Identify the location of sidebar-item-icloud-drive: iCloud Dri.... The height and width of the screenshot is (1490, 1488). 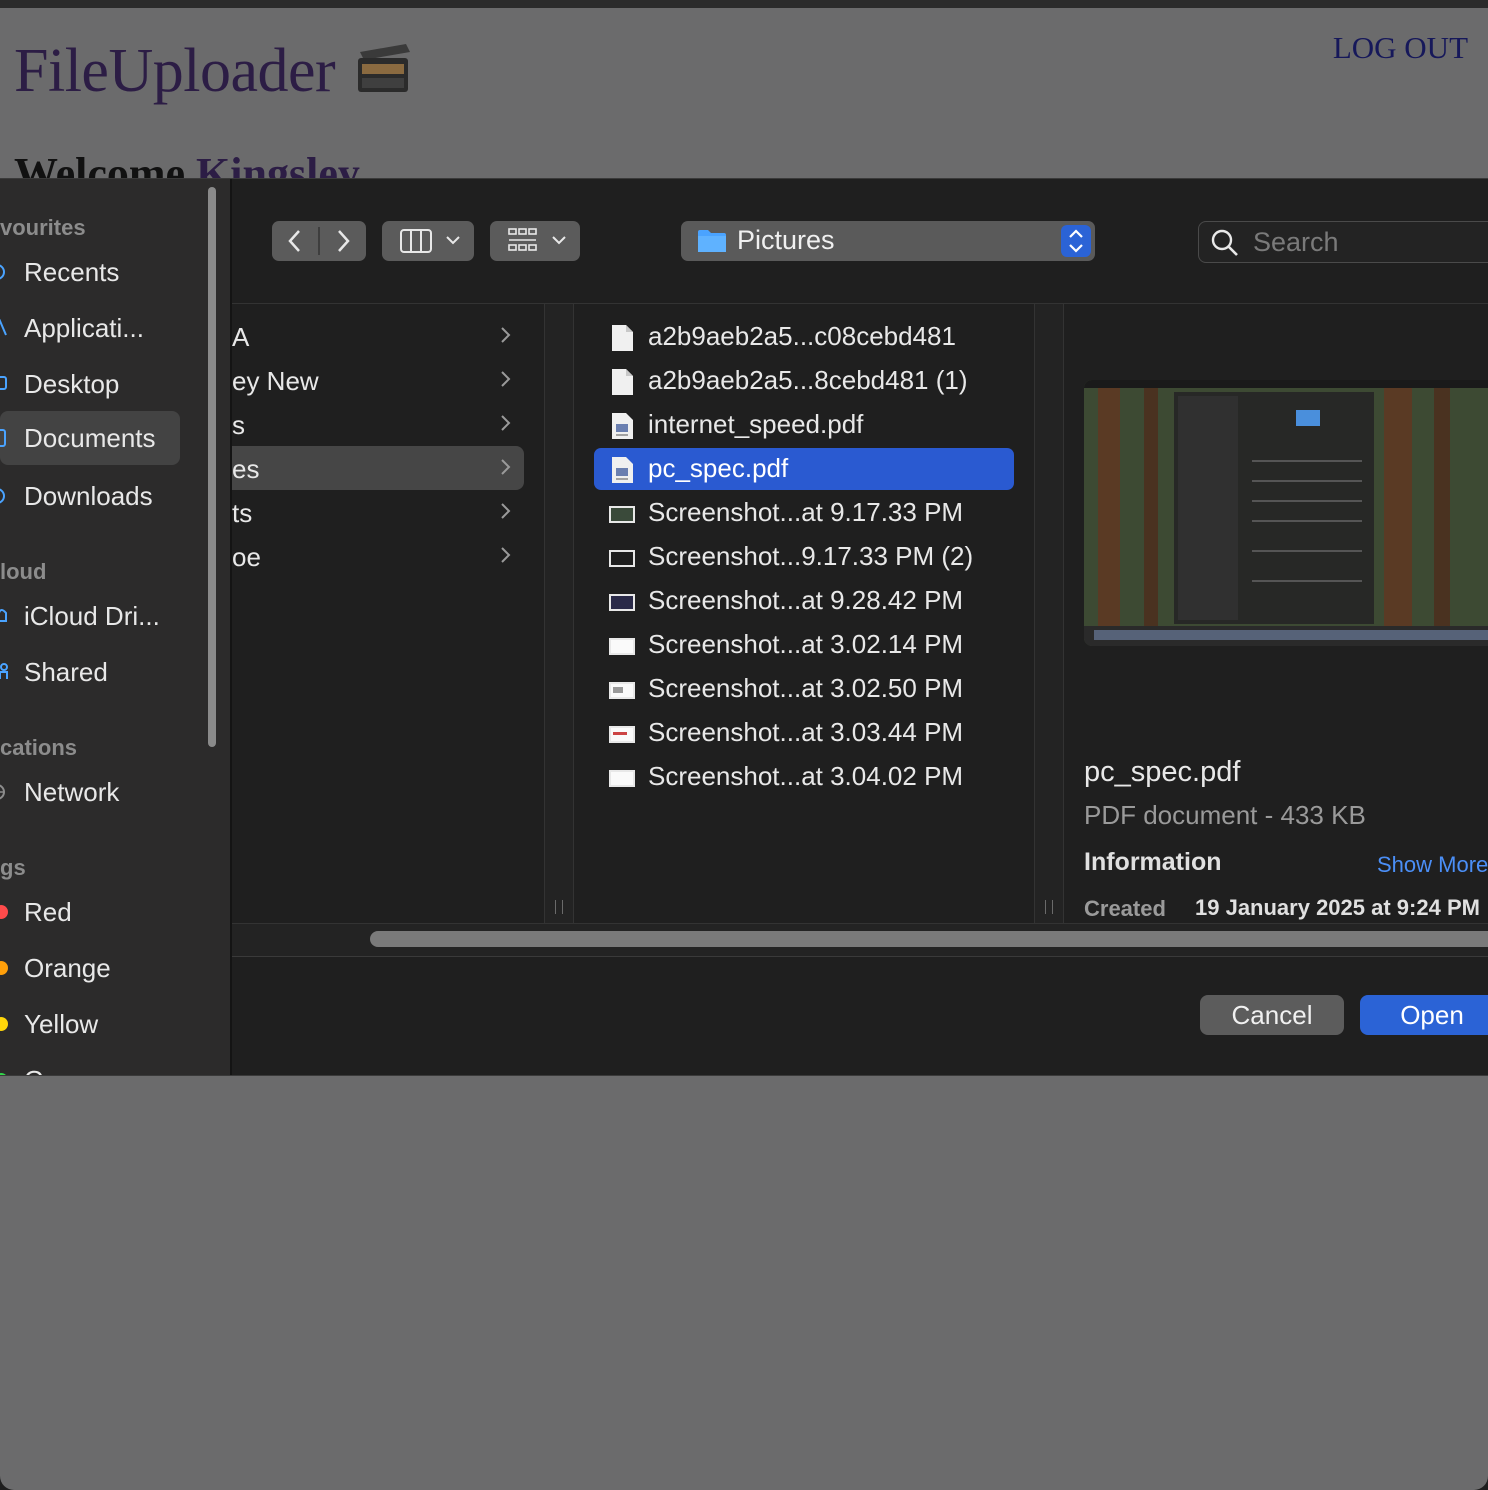
(90, 616).